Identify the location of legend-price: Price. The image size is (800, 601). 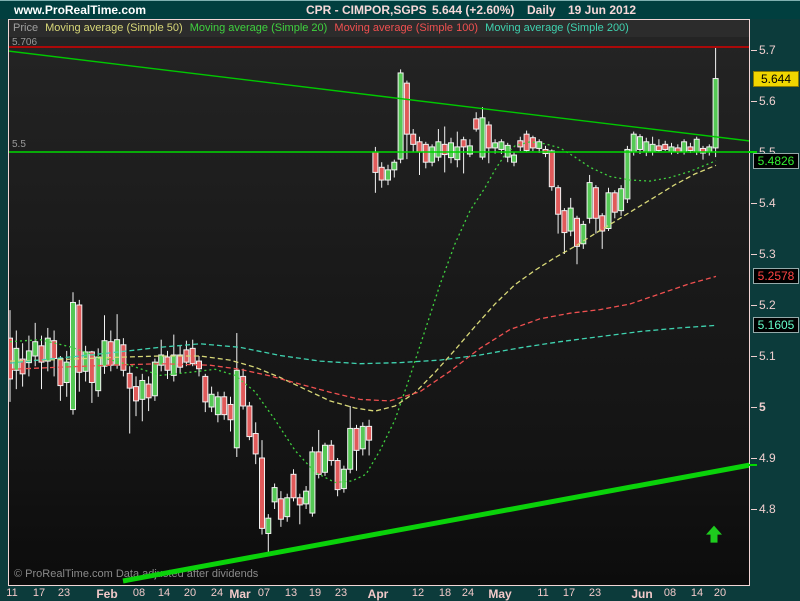
(25, 28).